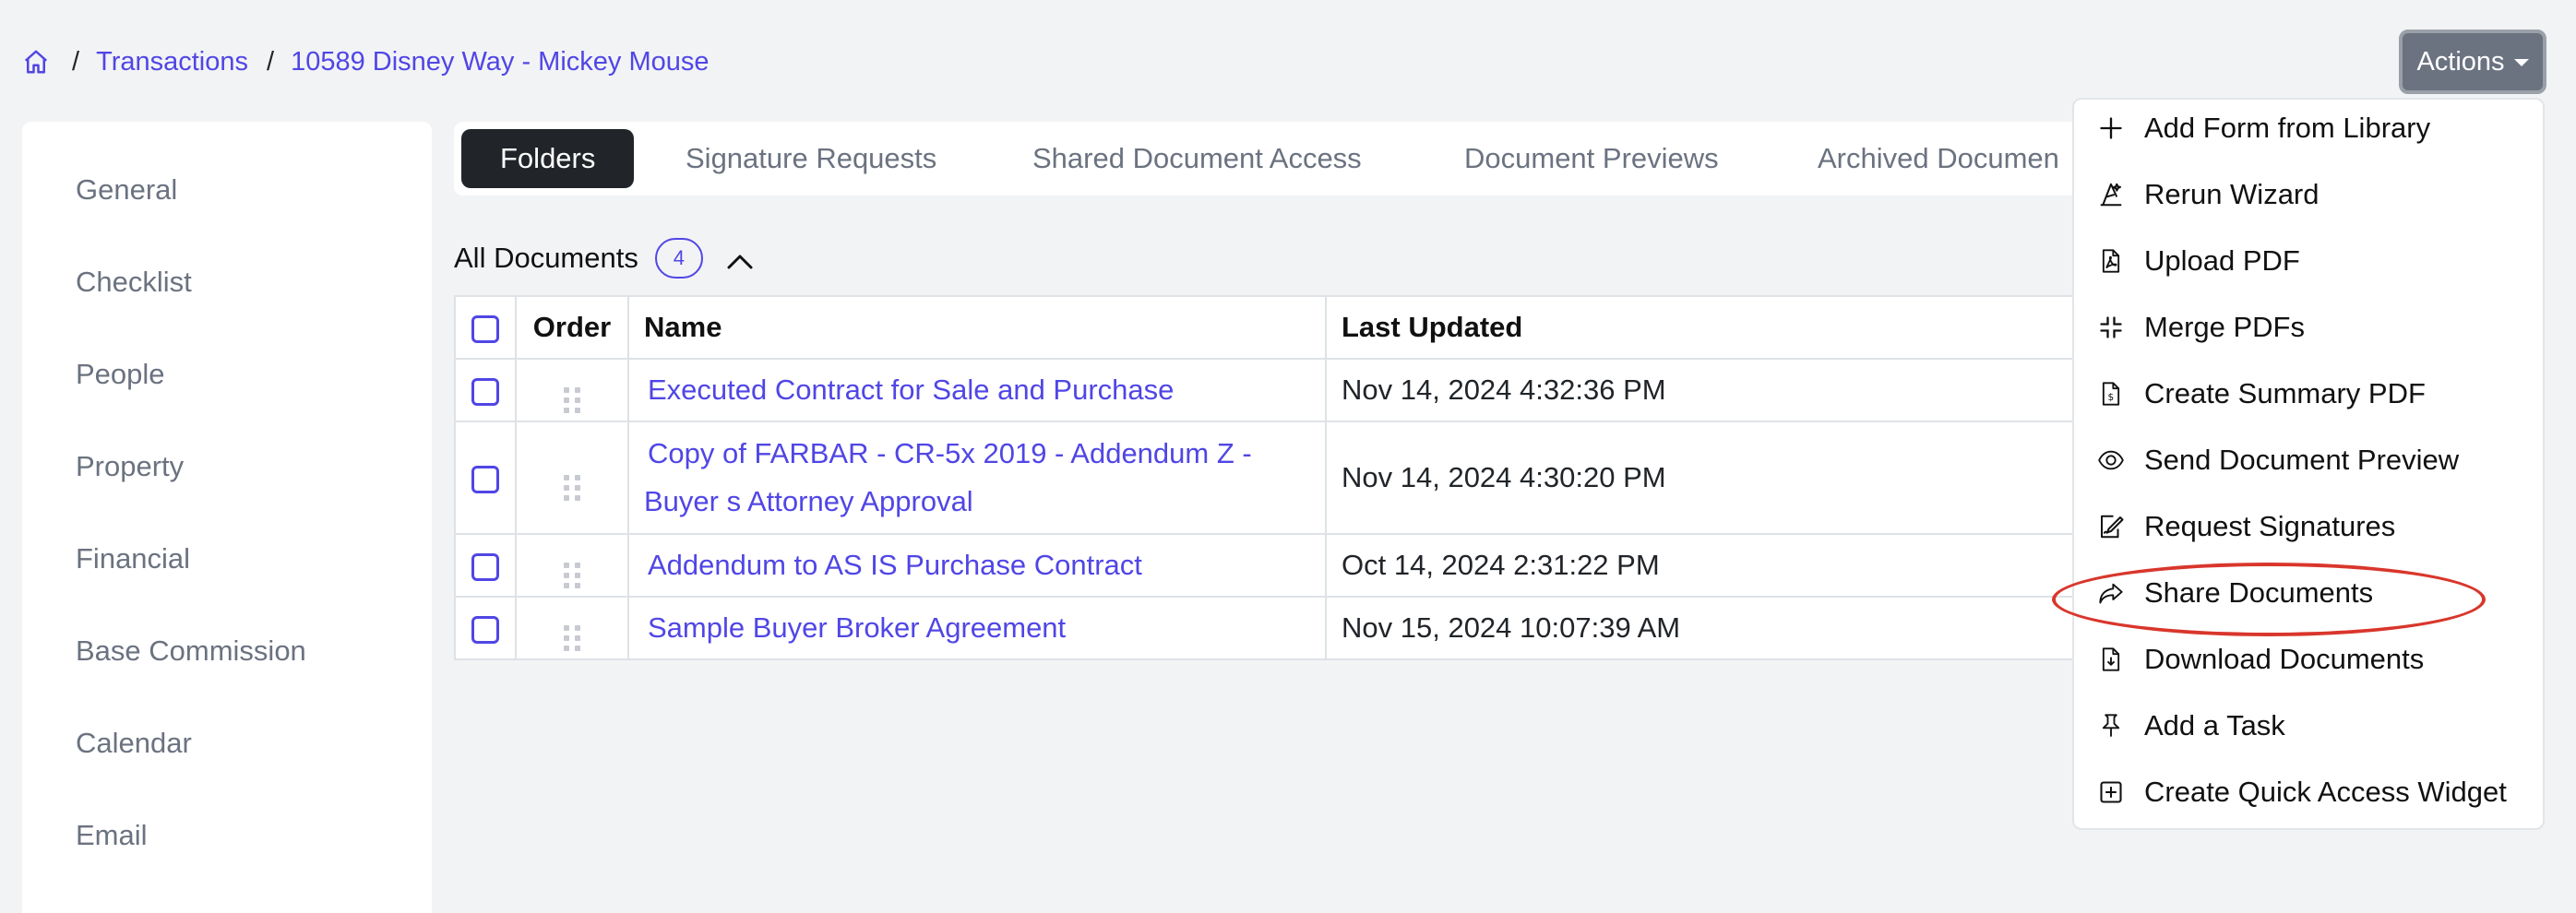 The height and width of the screenshot is (913, 2576). I want to click on share-icon, so click(2111, 593).